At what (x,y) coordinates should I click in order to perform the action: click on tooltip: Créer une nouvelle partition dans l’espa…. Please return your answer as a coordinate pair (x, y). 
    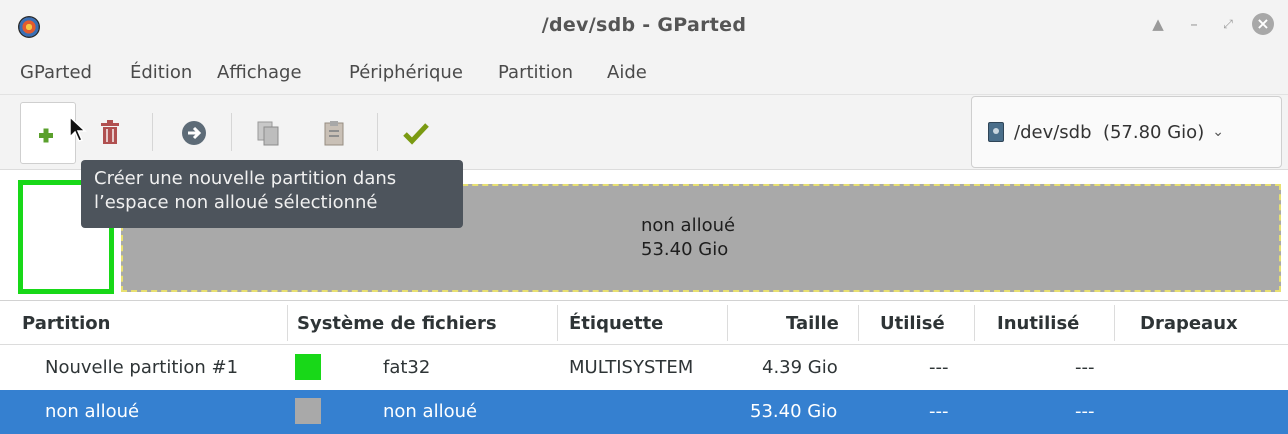
    Looking at the image, I should click on (272, 194).